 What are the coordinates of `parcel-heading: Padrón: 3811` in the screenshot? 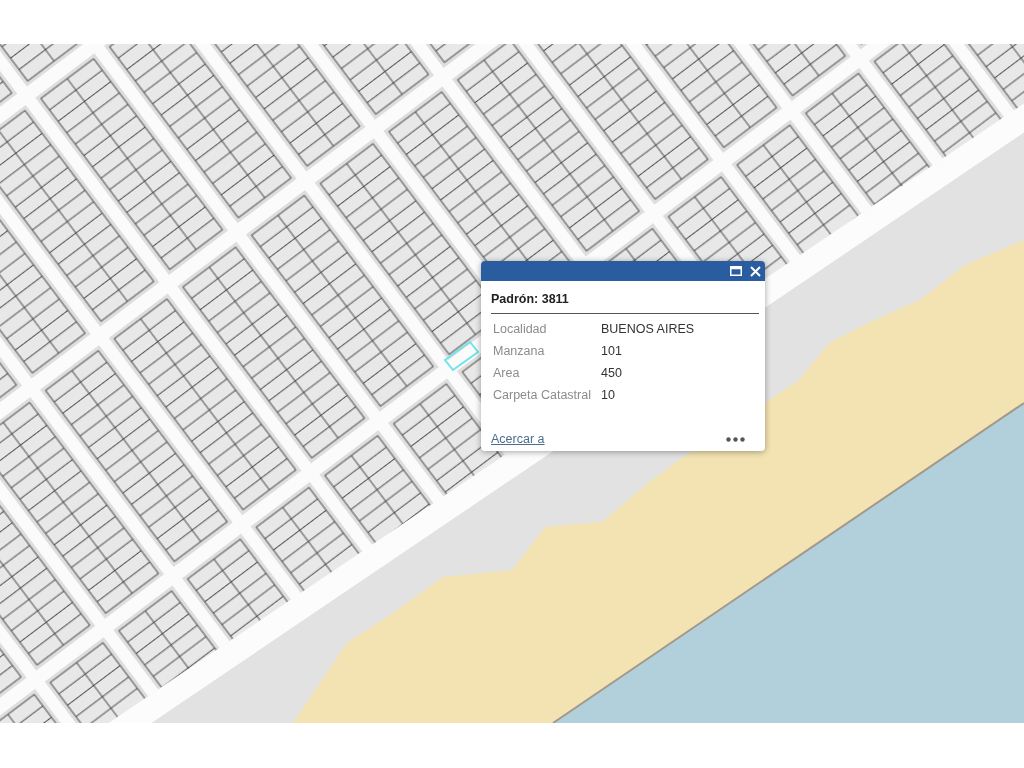 It's located at (530, 299).